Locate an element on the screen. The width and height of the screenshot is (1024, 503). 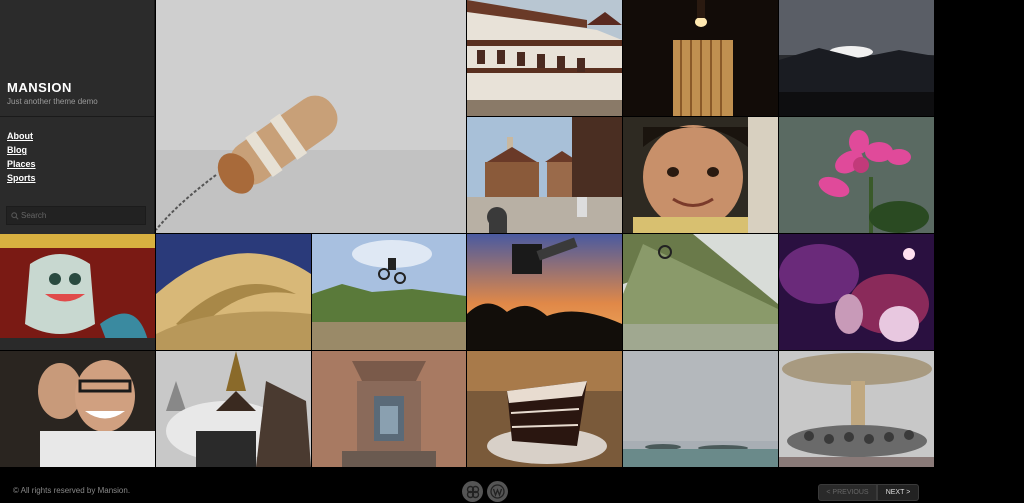
pagination: < PREVIOUS NEXT > is located at coordinates (868, 492).